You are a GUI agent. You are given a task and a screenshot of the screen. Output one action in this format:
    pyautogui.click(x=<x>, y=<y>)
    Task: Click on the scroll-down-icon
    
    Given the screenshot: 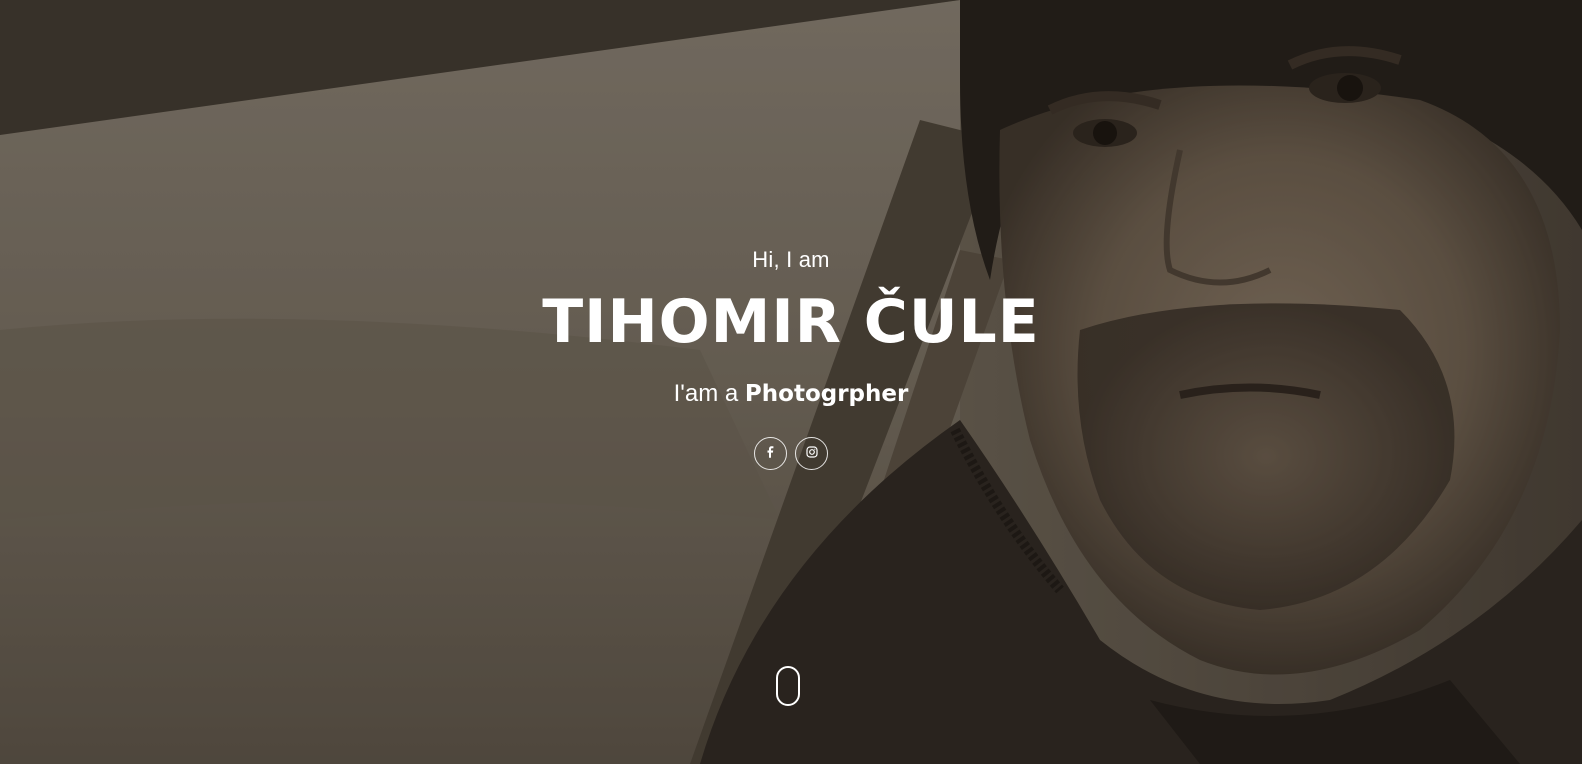 What is the action you would take?
    pyautogui.click(x=788, y=686)
    